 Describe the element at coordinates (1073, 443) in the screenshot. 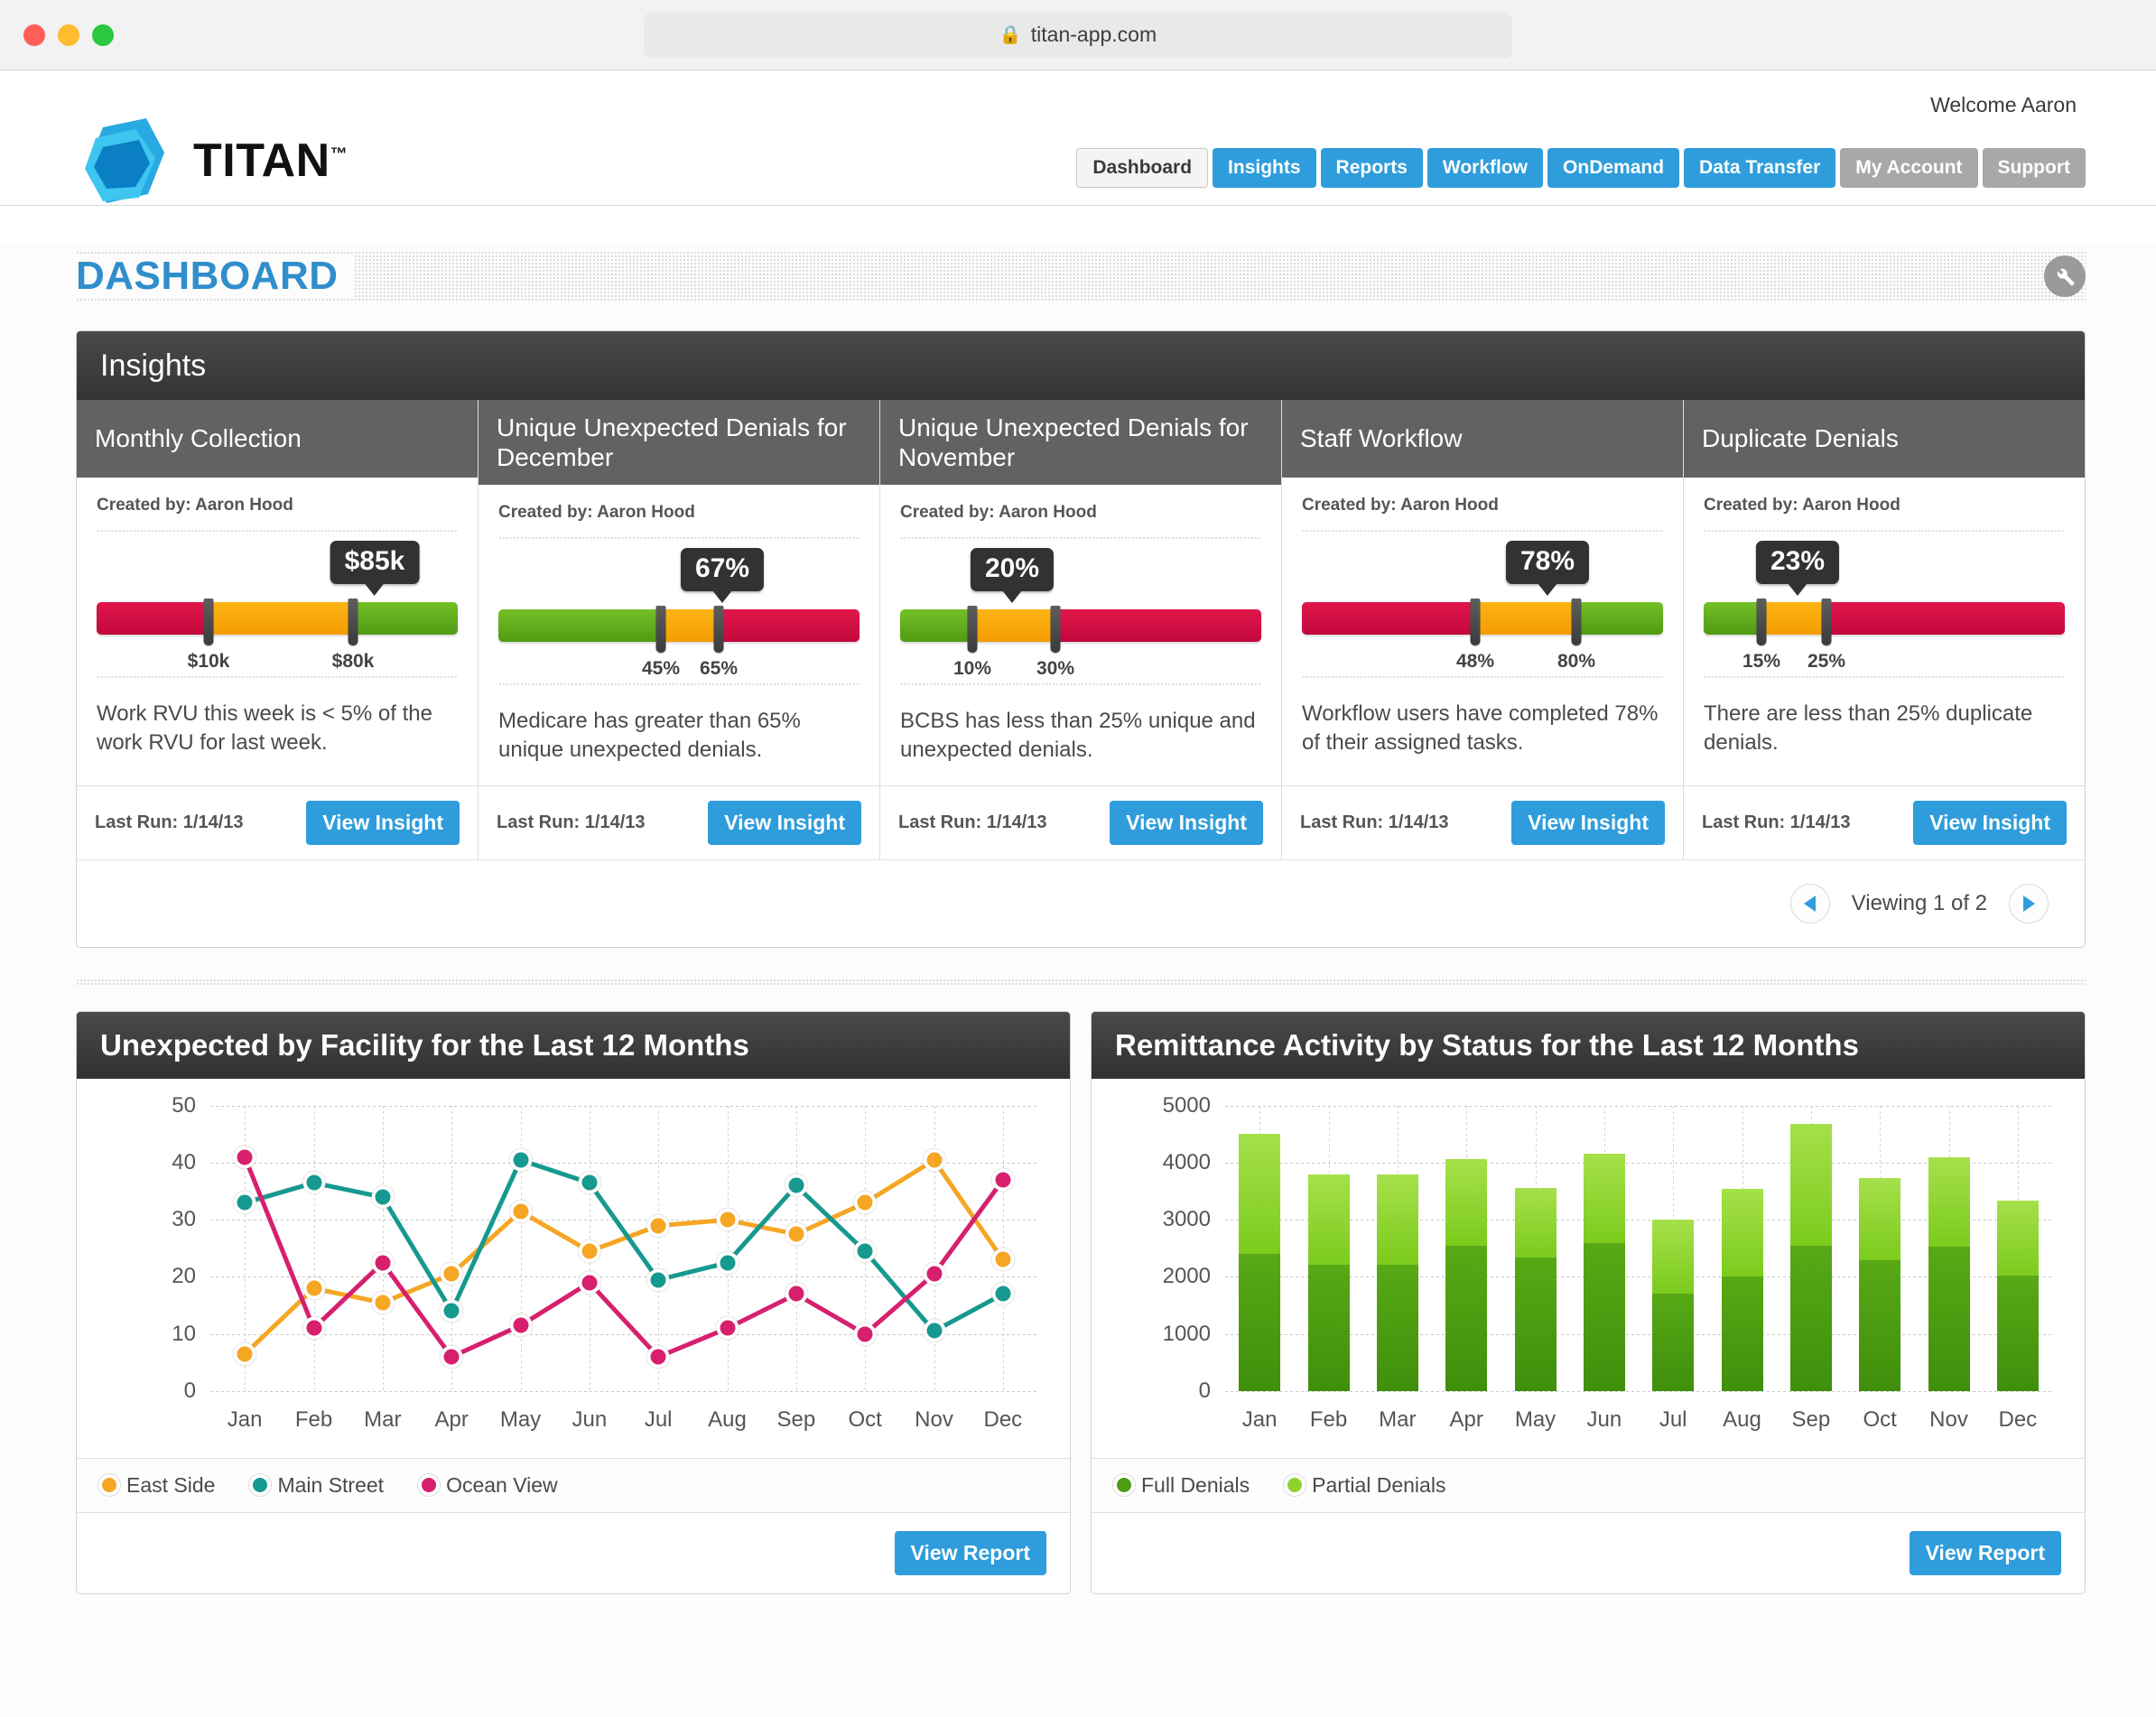

I see `insight-card-title: Unique Unexpected Denials for November` at that location.